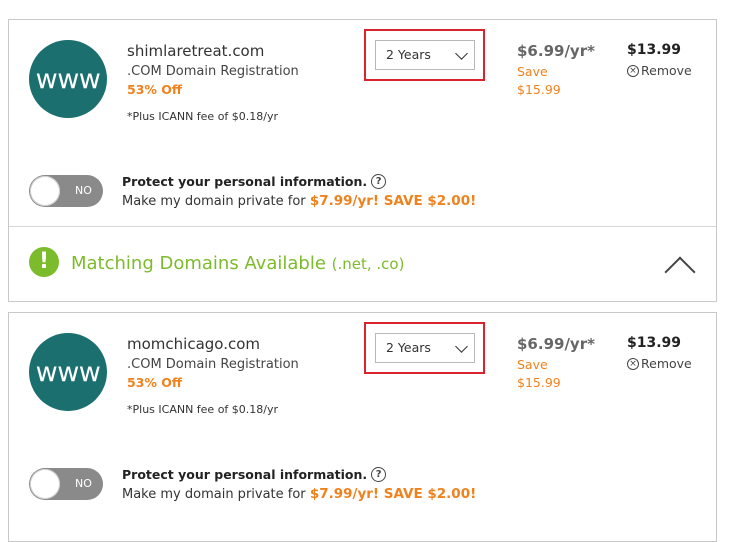 This screenshot has width=731, height=542. I want to click on exclamation-icon: !, so click(44, 262).